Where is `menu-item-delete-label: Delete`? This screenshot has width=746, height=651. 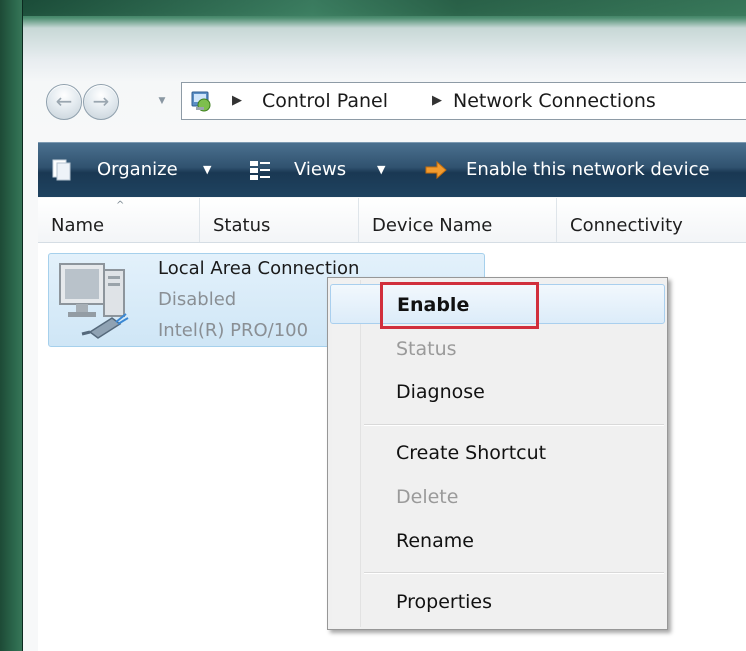 menu-item-delete-label: Delete is located at coordinates (427, 497).